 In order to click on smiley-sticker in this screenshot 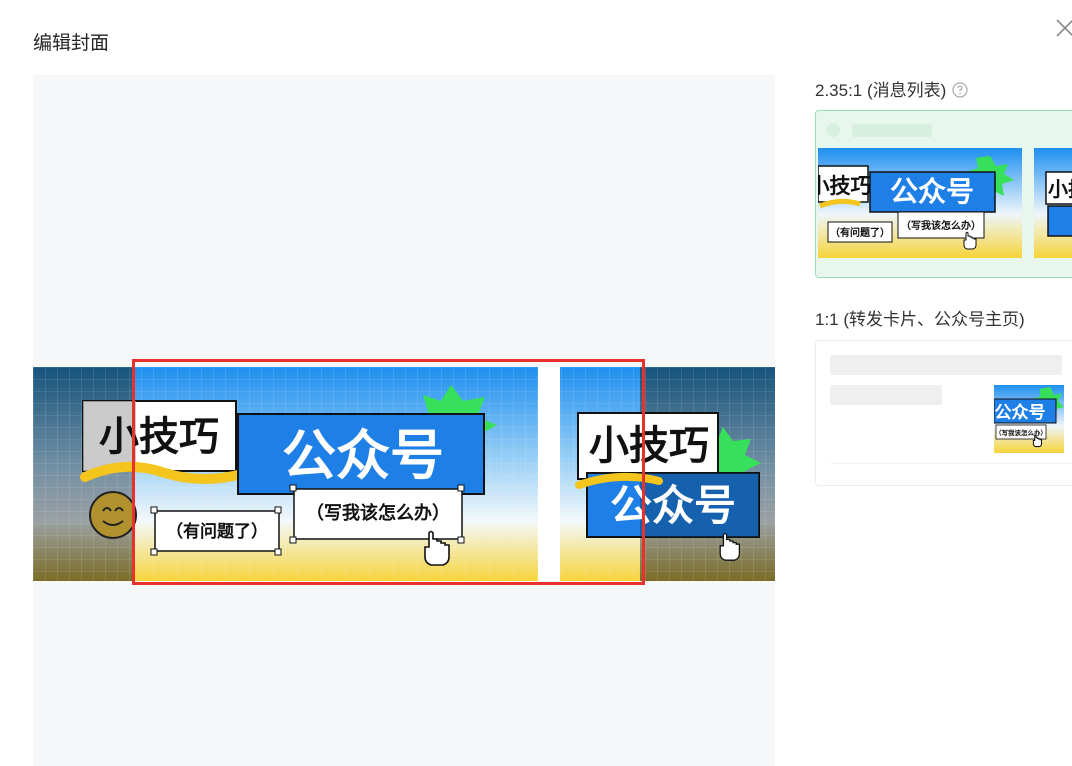, I will do `click(113, 515)`.